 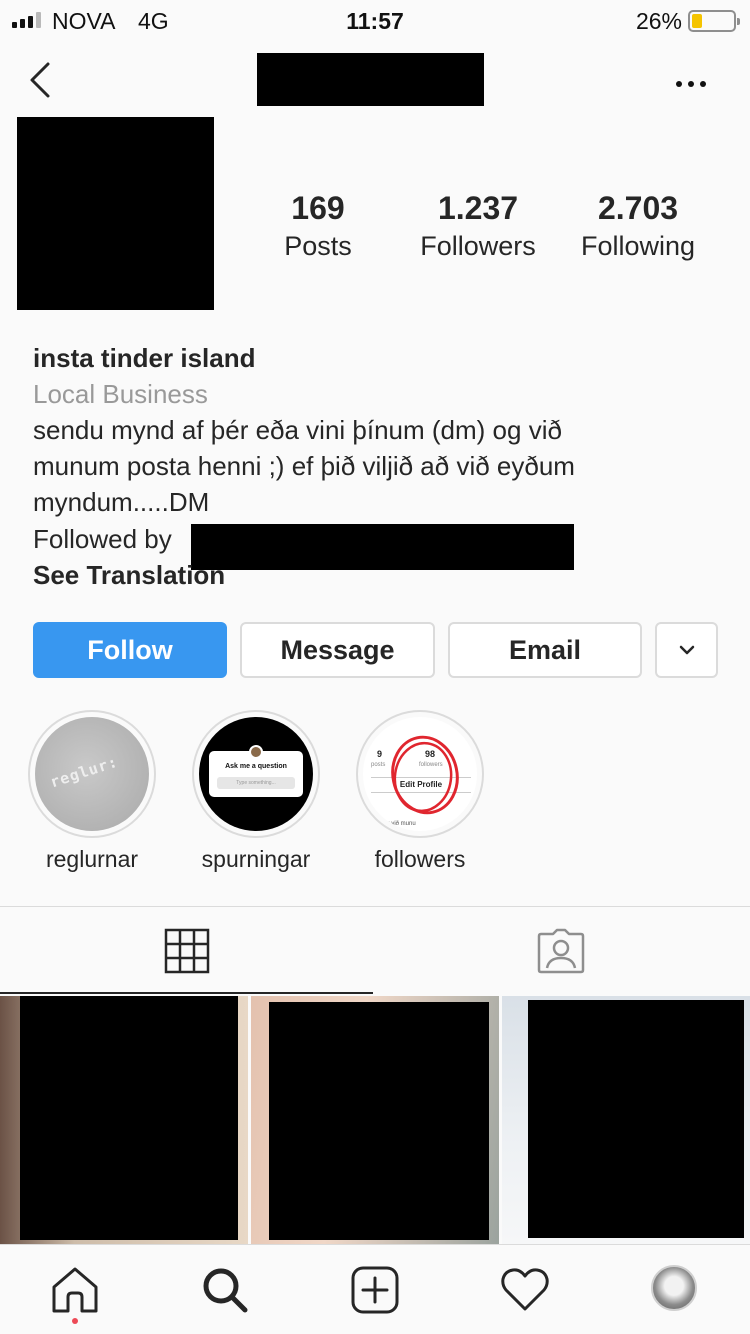 What do you see at coordinates (318, 208) in the screenshot?
I see `posts-count: 169` at bounding box center [318, 208].